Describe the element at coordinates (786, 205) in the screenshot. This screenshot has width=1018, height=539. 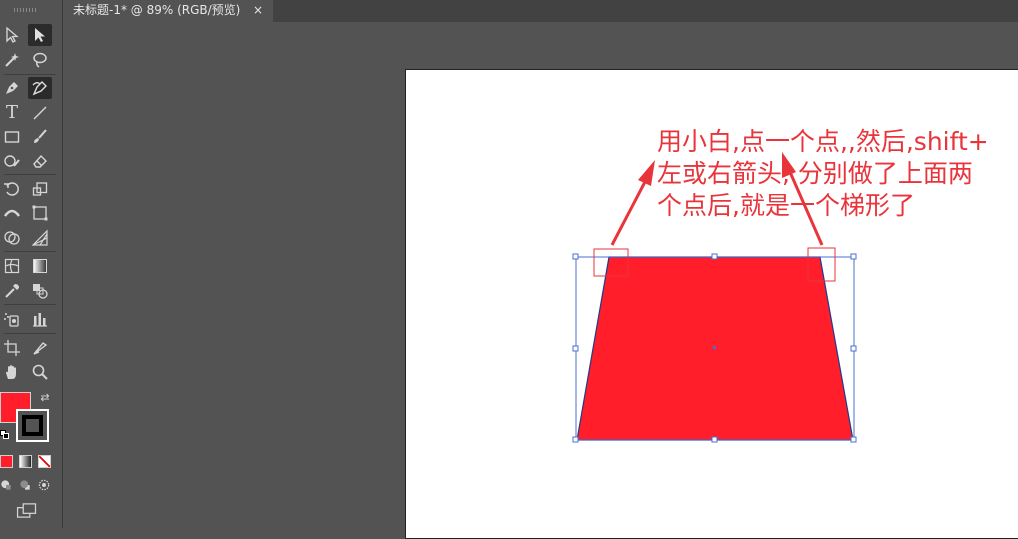
I see `annotation-line-3: 个点后,就是一个梯形了` at that location.